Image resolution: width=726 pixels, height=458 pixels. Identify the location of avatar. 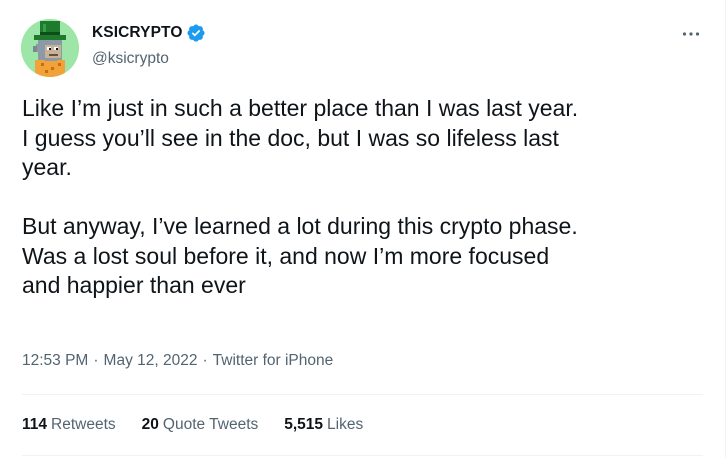
(50, 48).